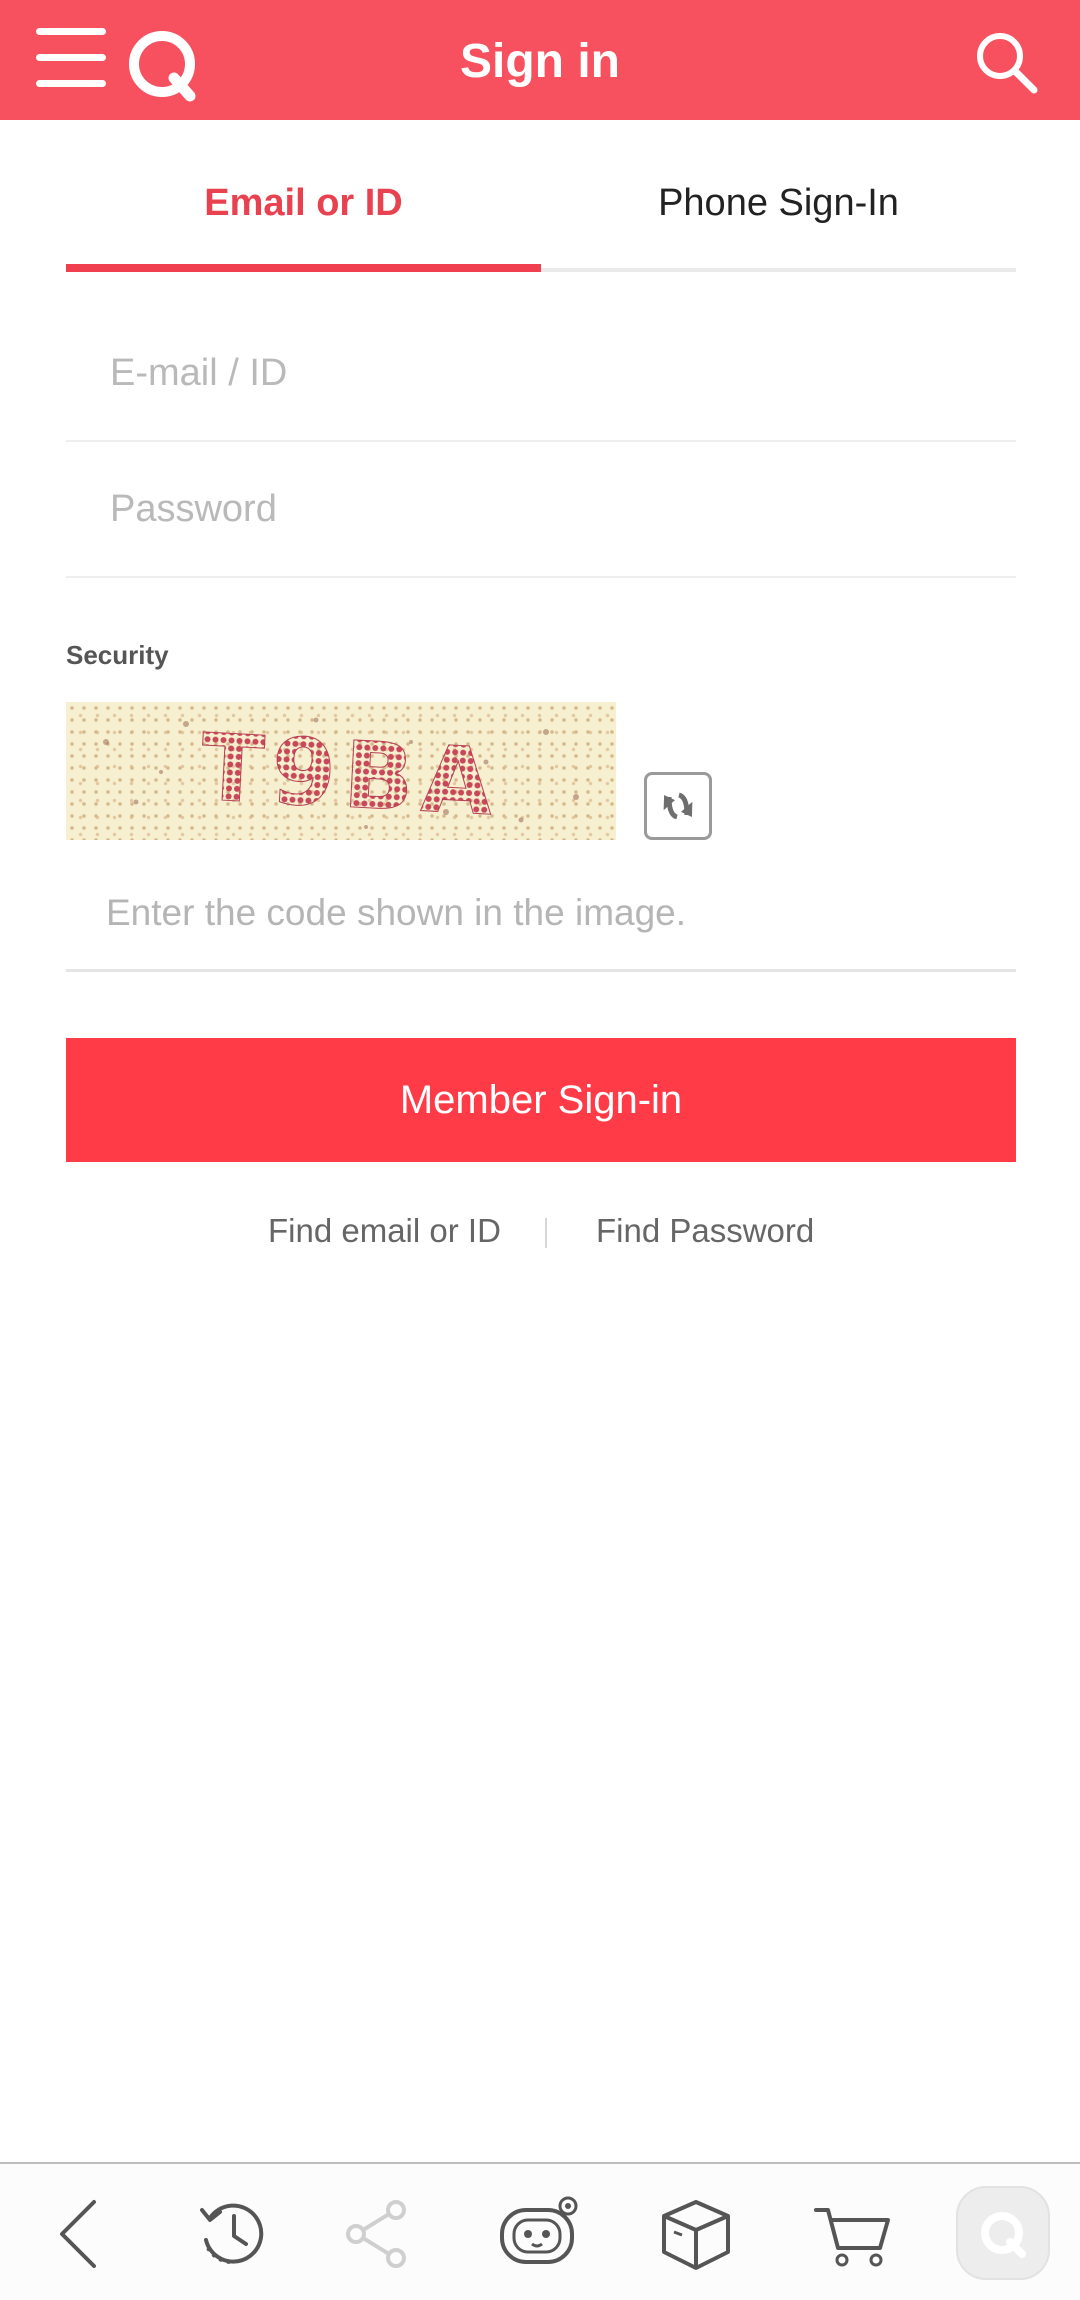  I want to click on top-app-bar: Sign in, so click(540, 60).